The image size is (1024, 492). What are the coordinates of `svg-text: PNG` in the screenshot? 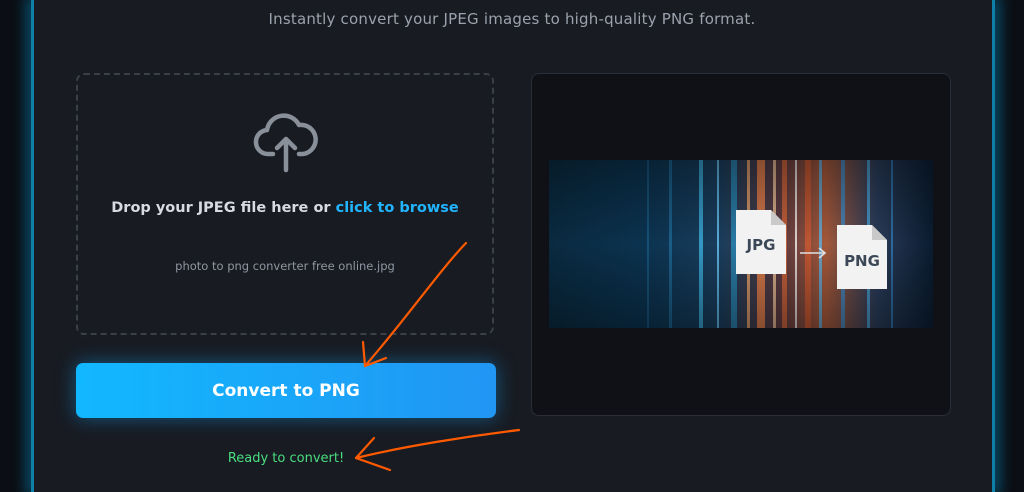 It's located at (862, 261).